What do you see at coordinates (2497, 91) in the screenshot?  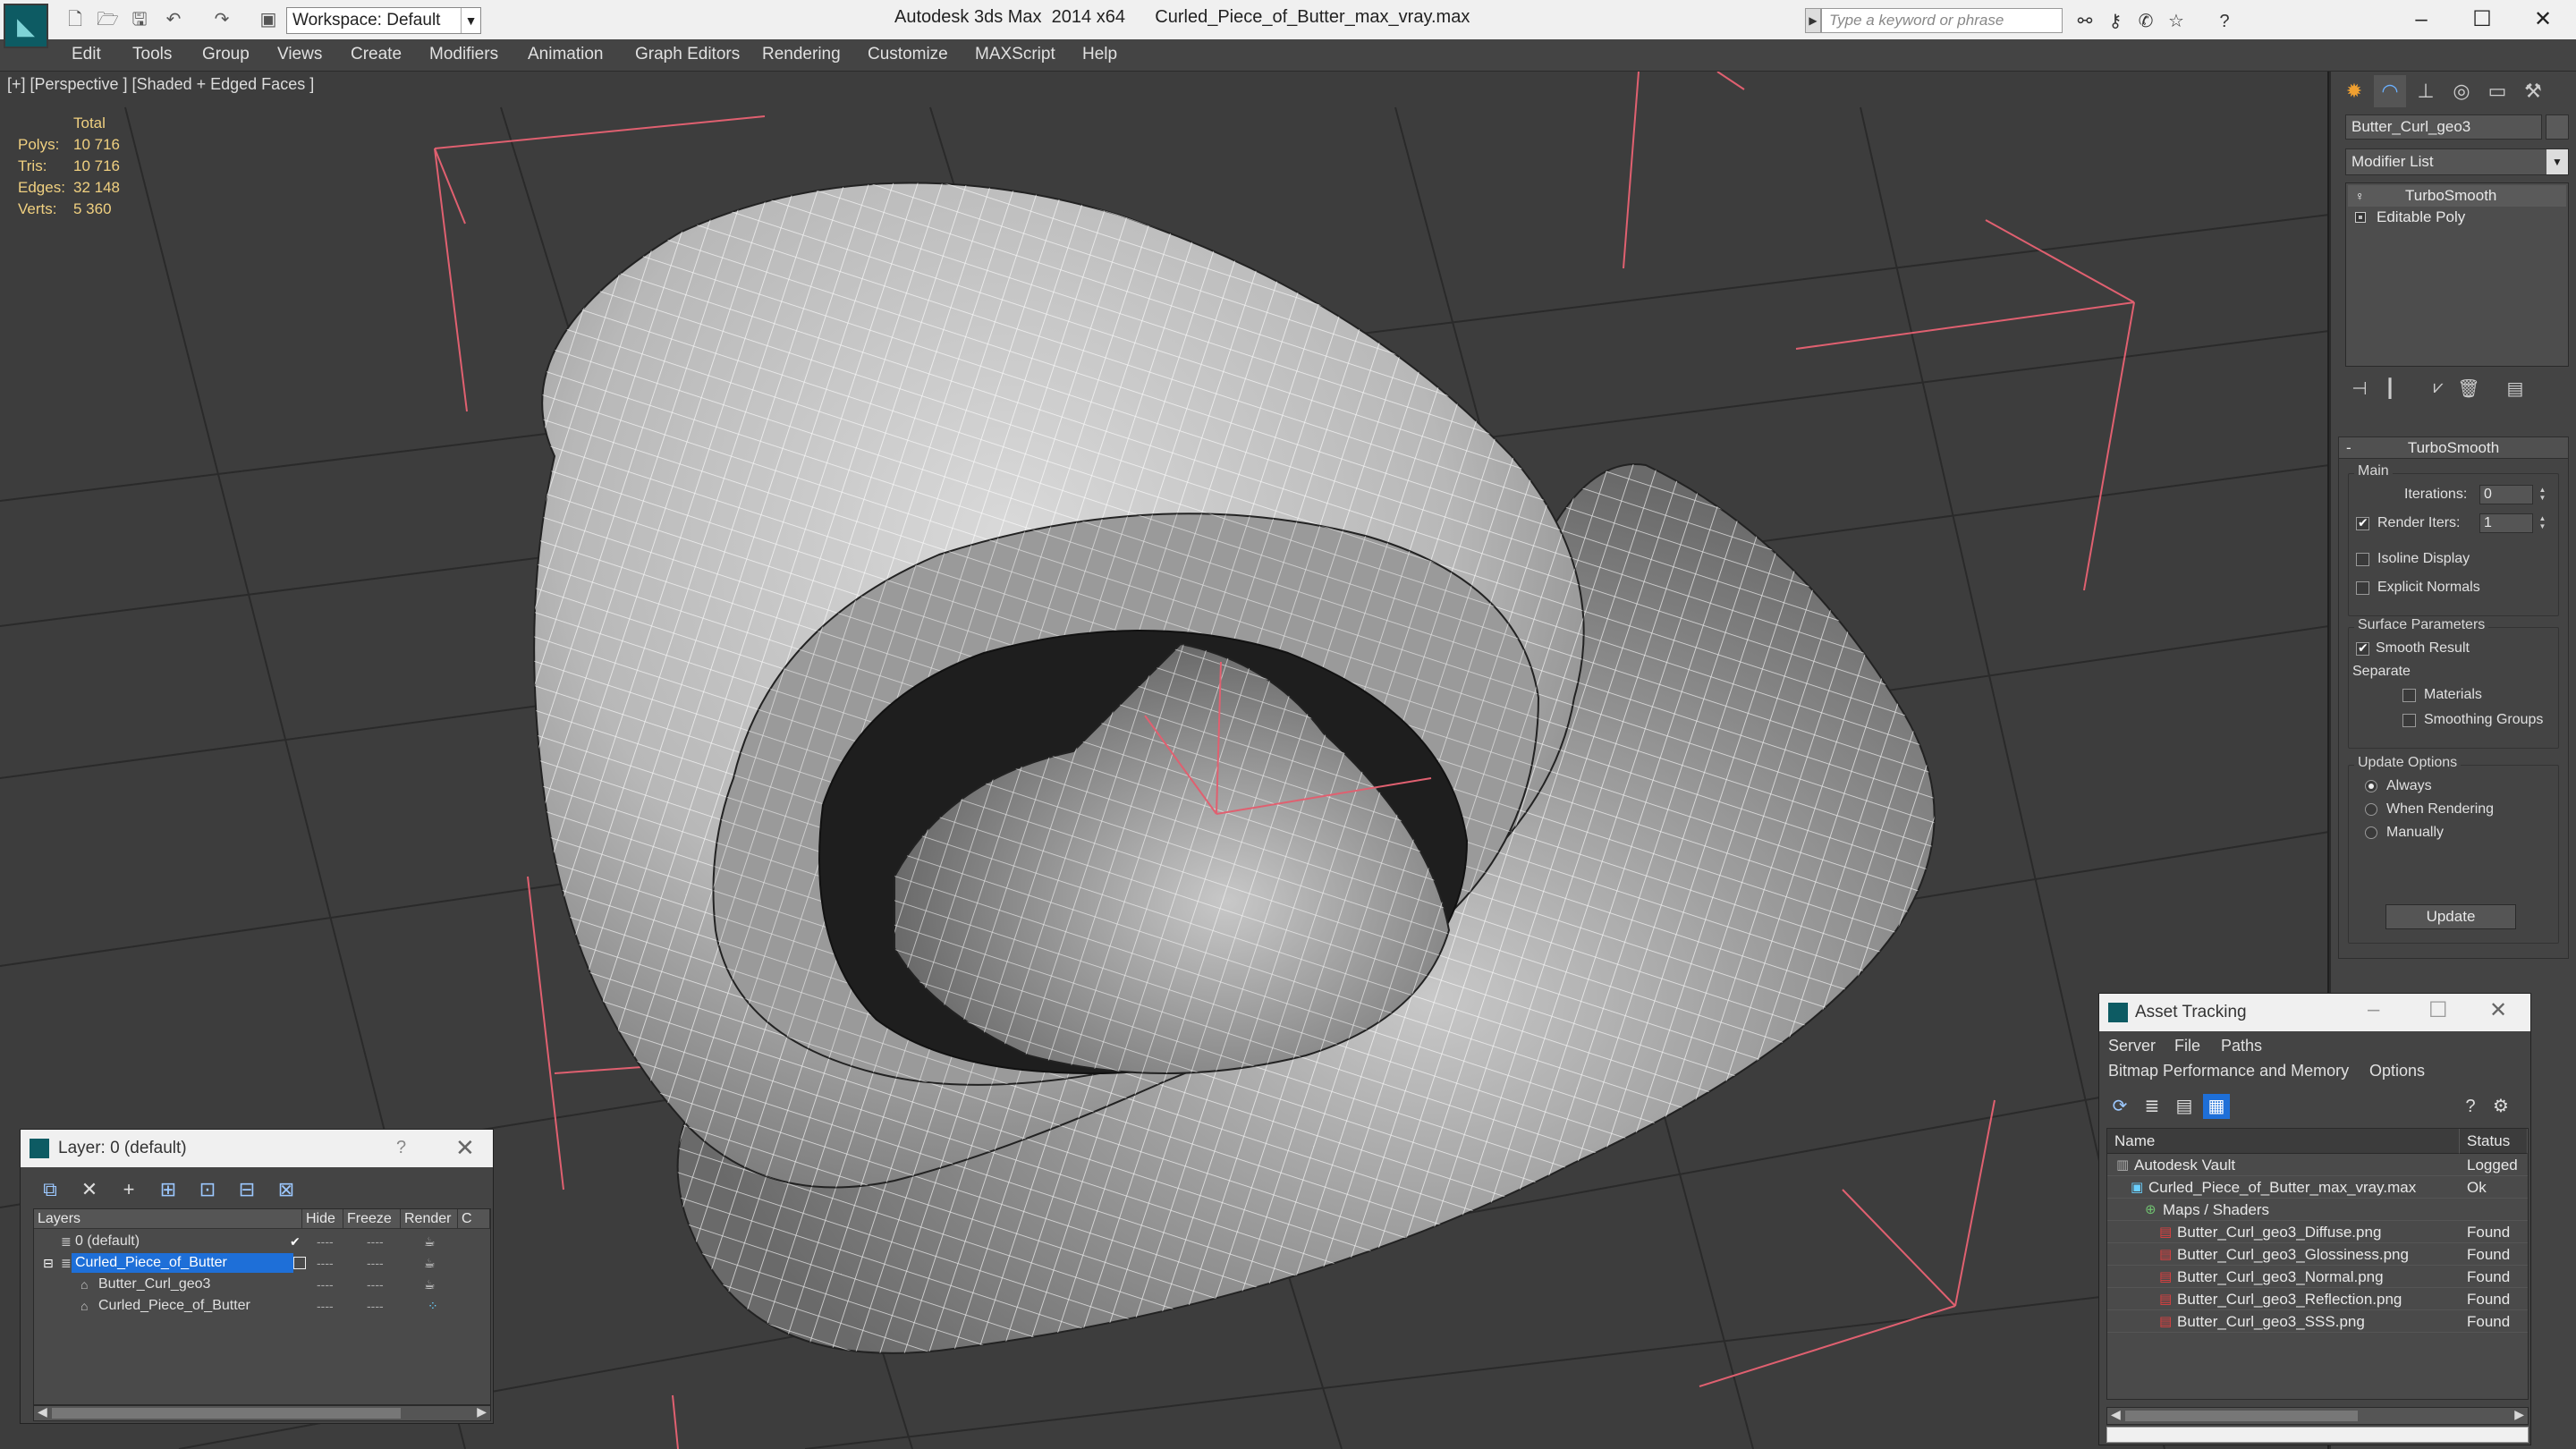 I see `display-tab-icon: ▭` at bounding box center [2497, 91].